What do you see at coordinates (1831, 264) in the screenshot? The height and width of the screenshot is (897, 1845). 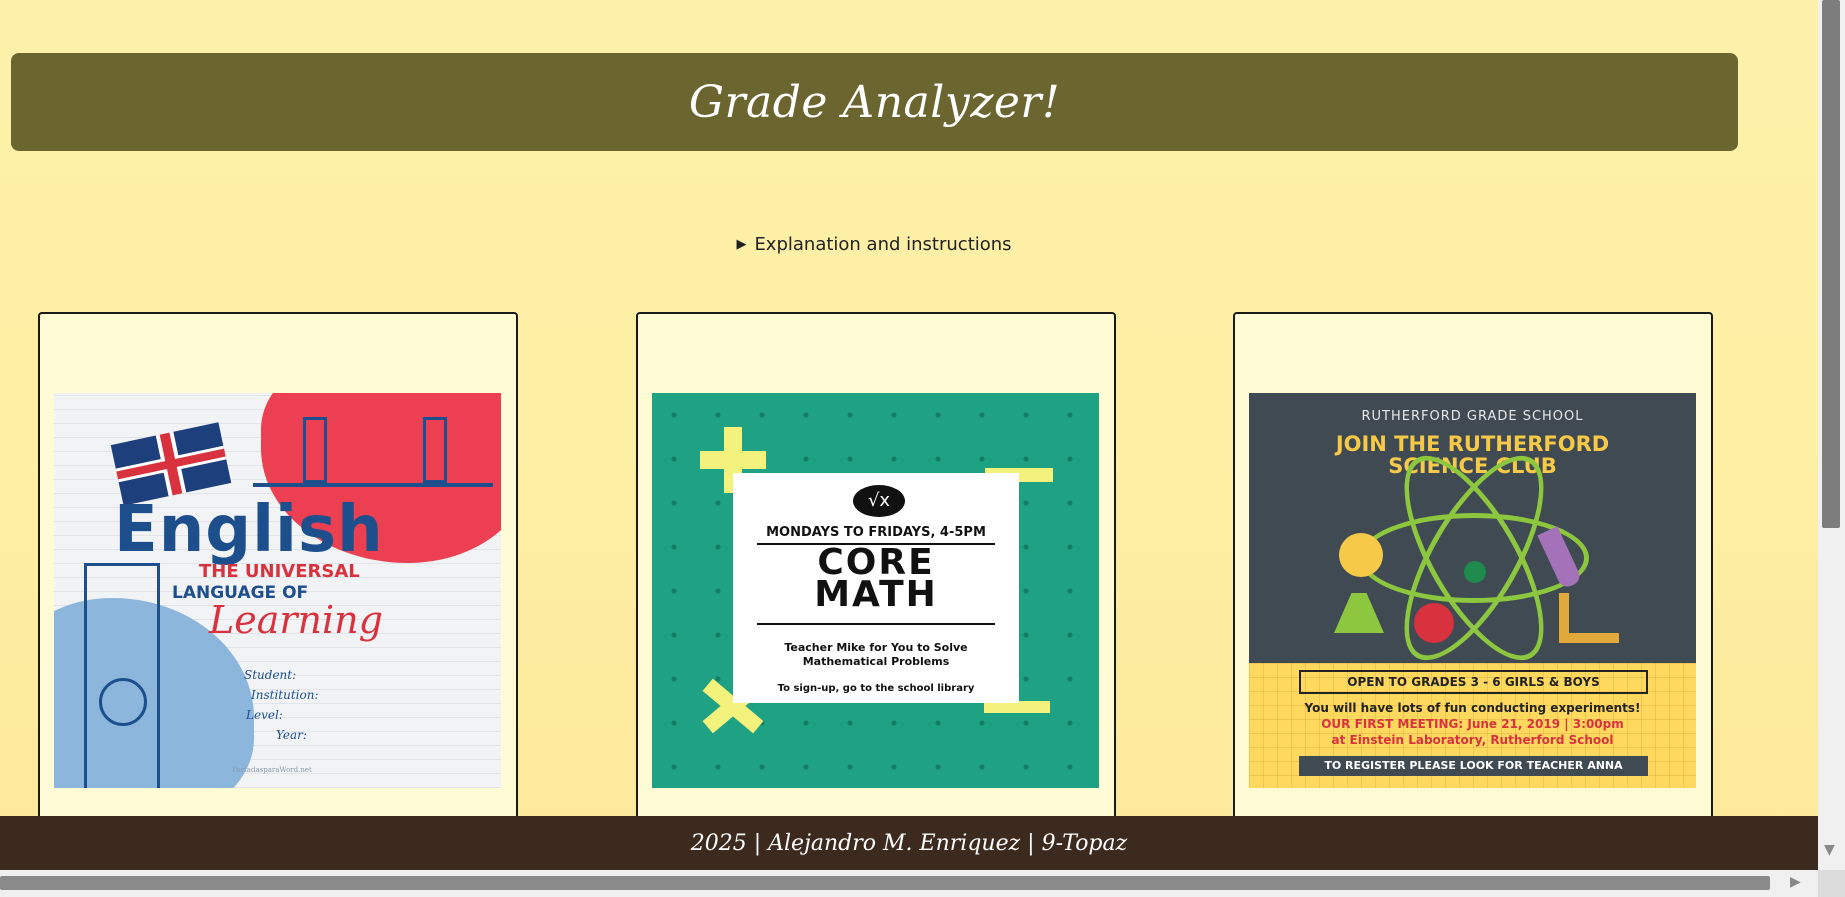 I see `vertical-scrollbar-thumb` at bounding box center [1831, 264].